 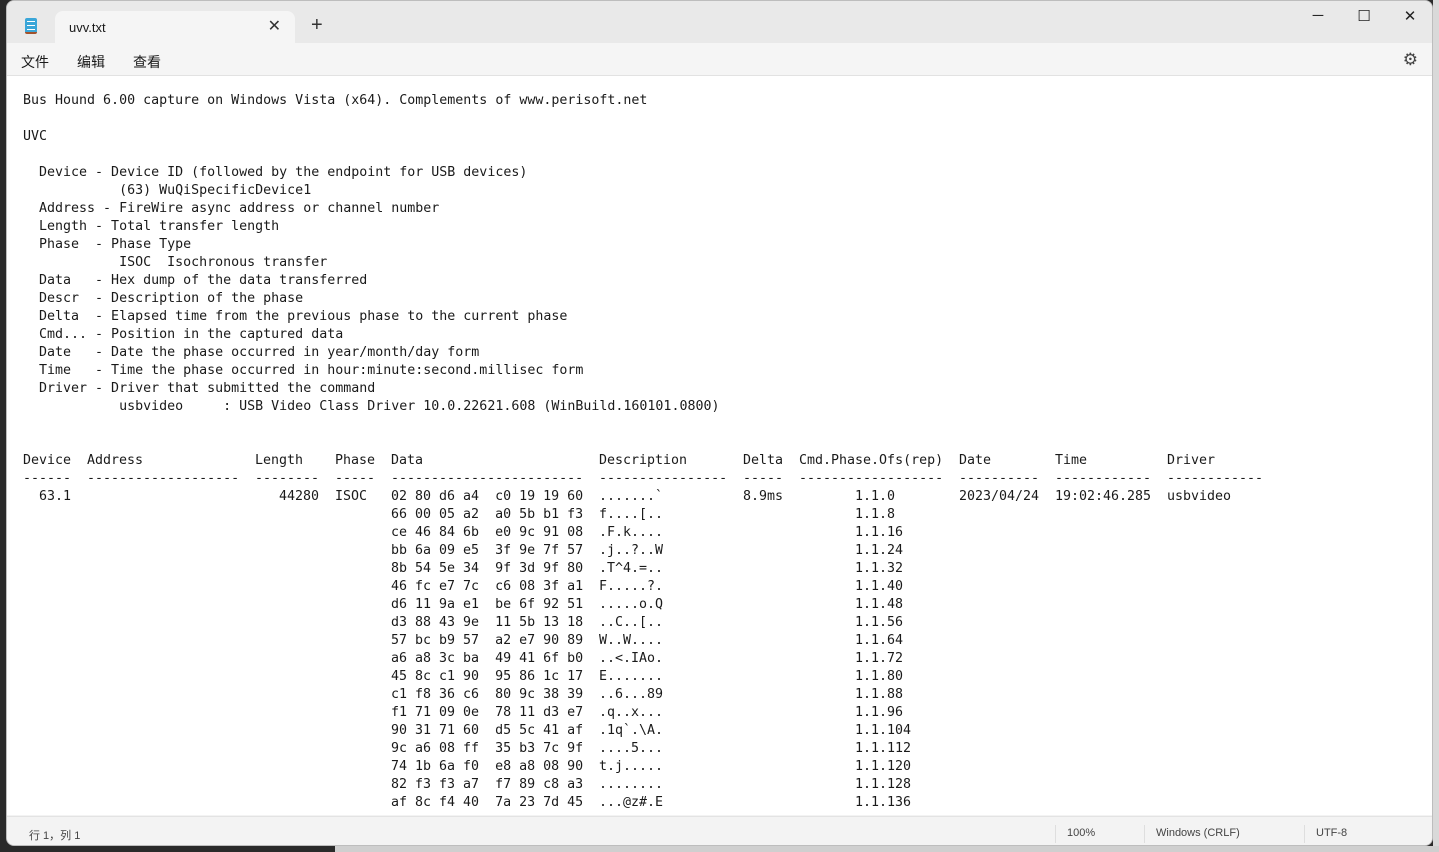 What do you see at coordinates (879, 694) in the screenshot?
I see `cell-cmd: 1.1.88` at bounding box center [879, 694].